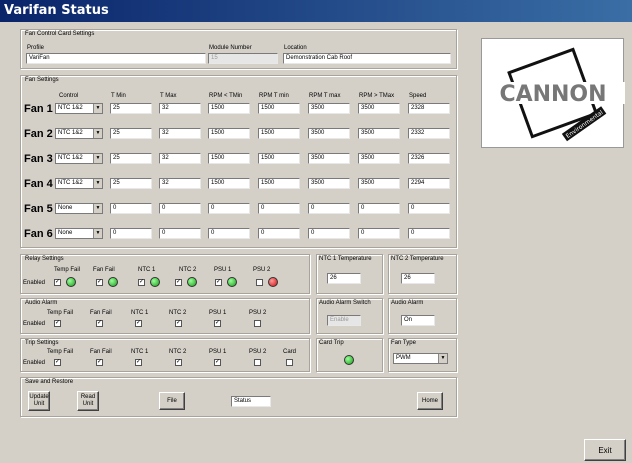 The image size is (632, 463). I want to click on fan-2-tmax: 32, so click(180, 133).